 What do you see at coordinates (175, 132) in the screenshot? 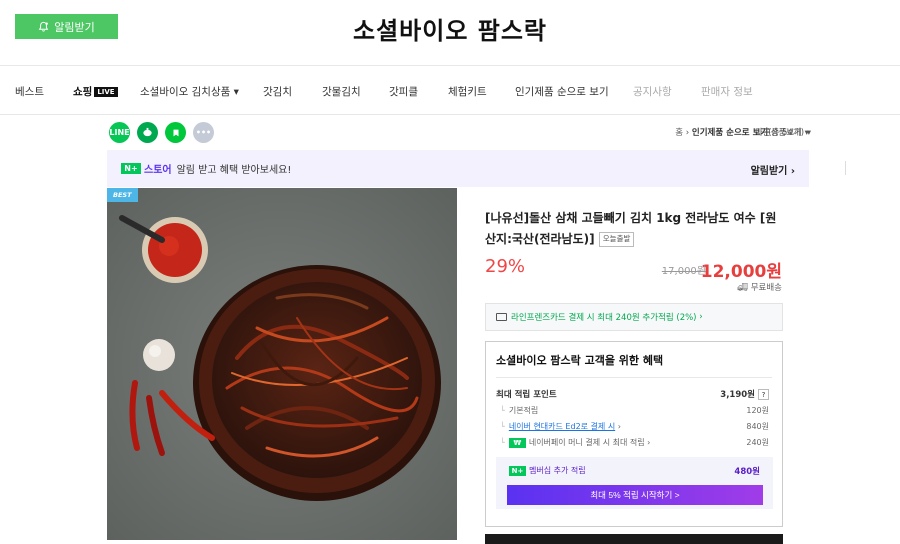
I see `band-icon` at bounding box center [175, 132].